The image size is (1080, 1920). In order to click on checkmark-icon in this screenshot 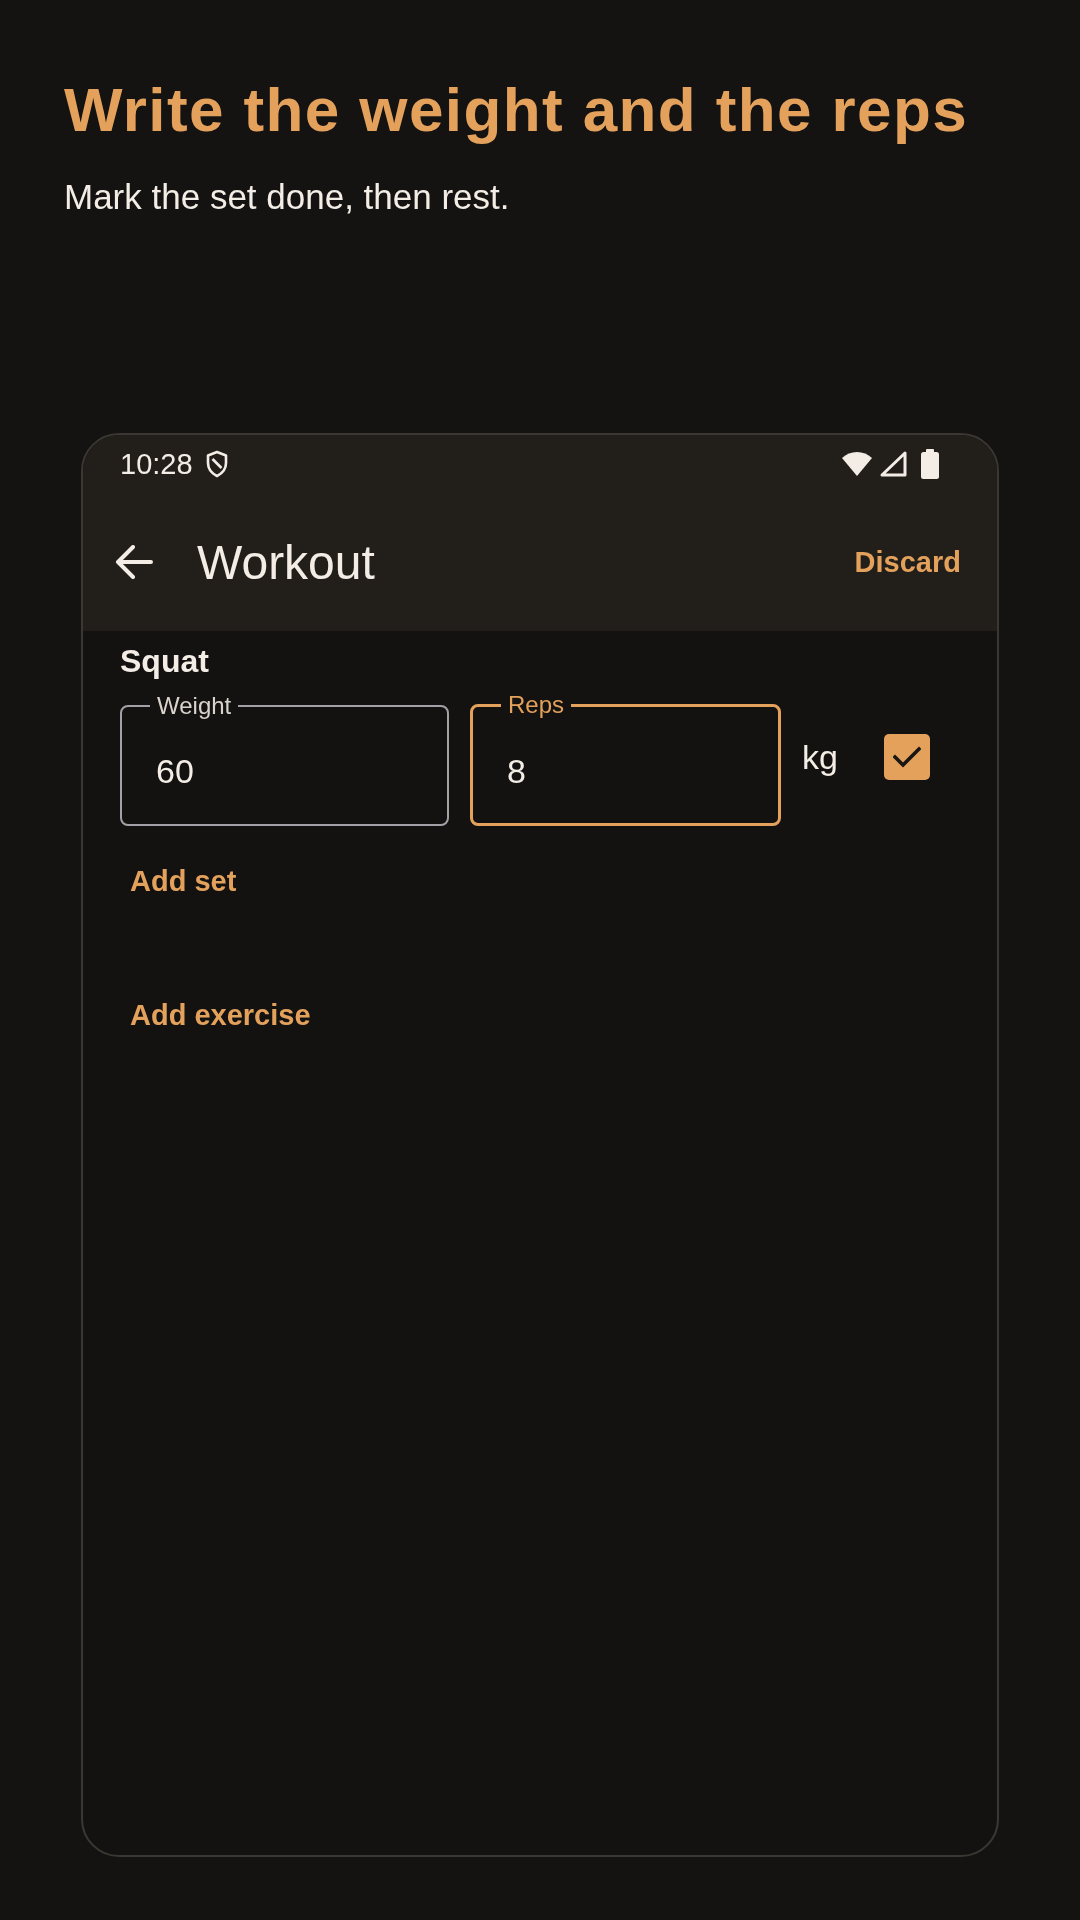, I will do `click(906, 757)`.